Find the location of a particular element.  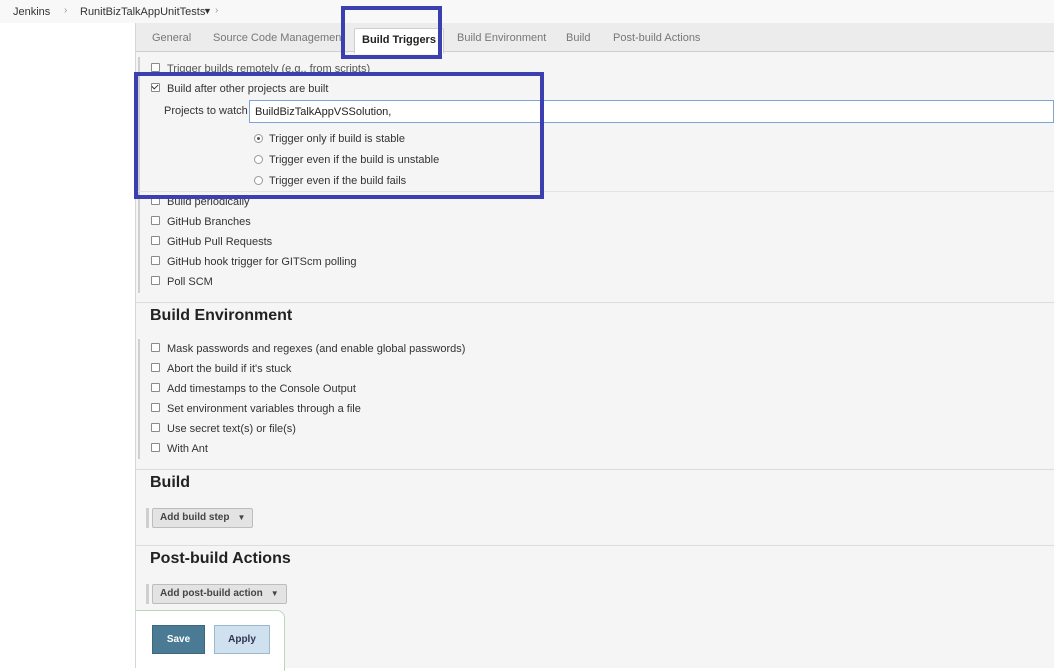

projects-to-watch-input is located at coordinates (651, 111).